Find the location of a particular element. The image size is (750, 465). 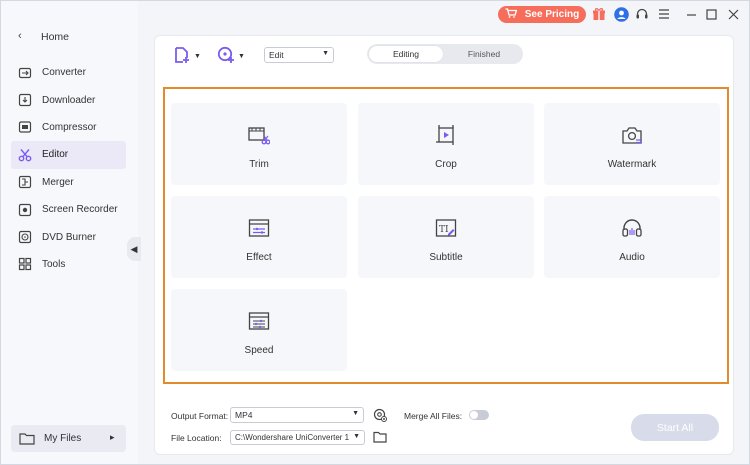

sidebar-item-screen-recorder: Screen Recorder is located at coordinates (69, 209).